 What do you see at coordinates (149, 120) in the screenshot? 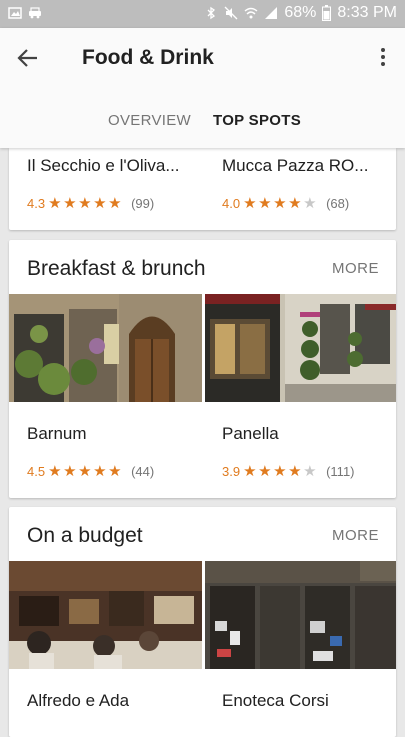
I see `tab-overview: OVERVIEW` at bounding box center [149, 120].